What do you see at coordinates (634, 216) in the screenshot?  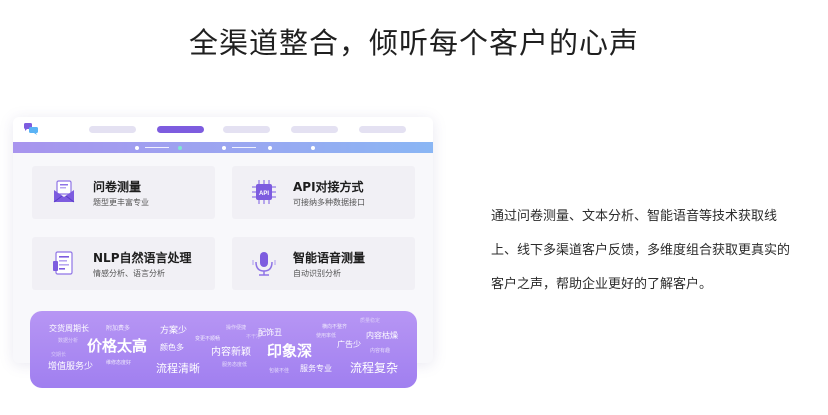 I see `description-line: 通过问卷测量、文本分析、智能语音等技术获取线` at bounding box center [634, 216].